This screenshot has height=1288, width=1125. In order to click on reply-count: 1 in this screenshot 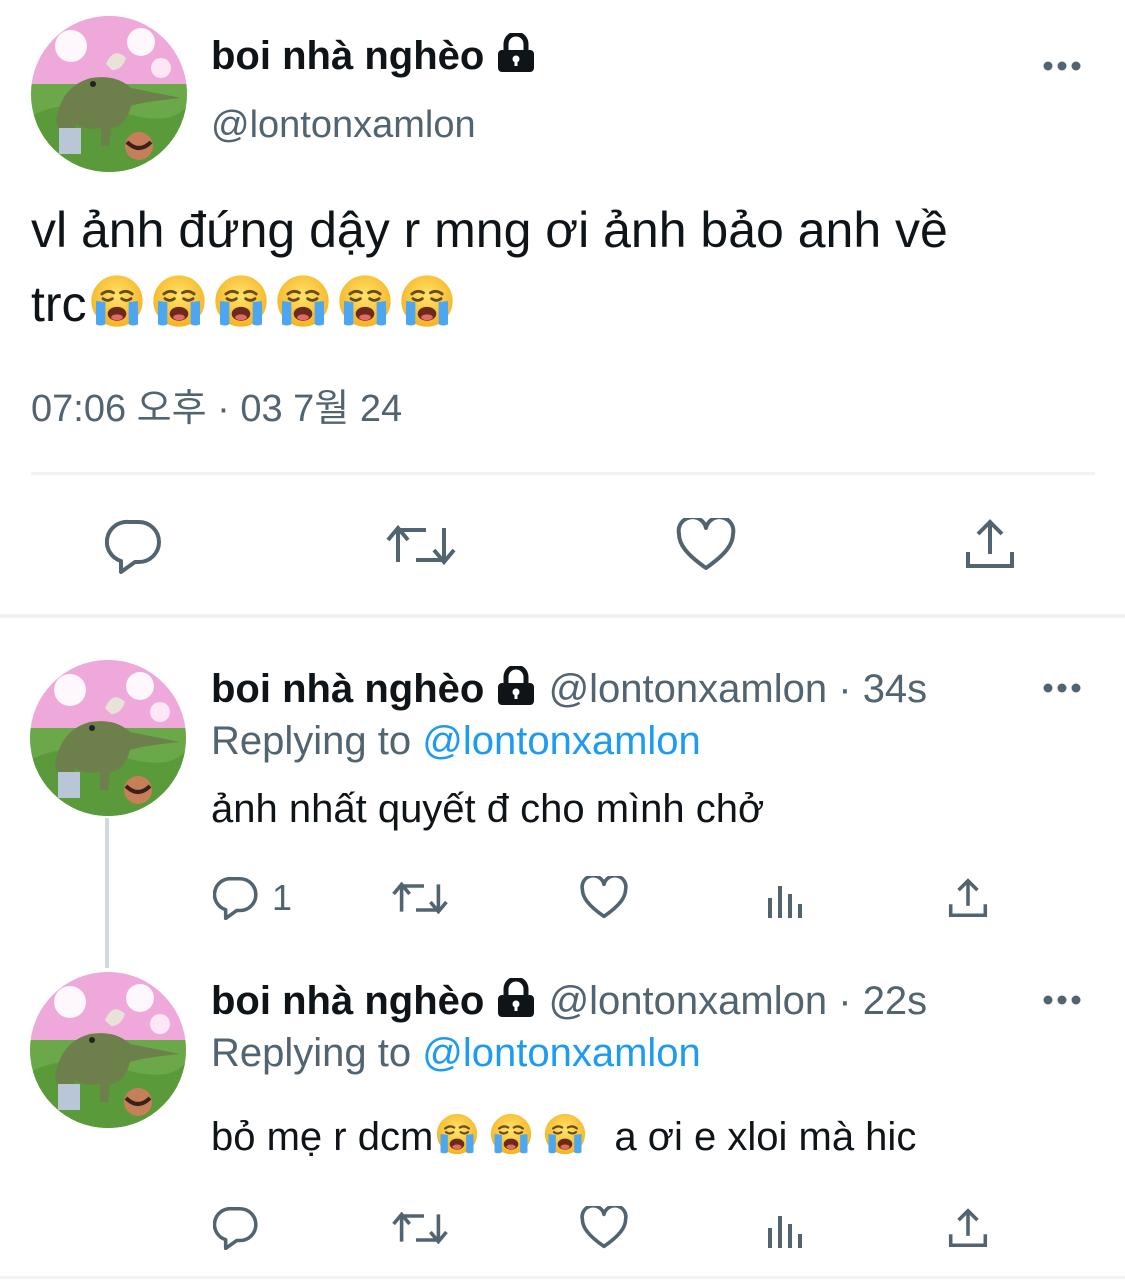, I will do `click(282, 897)`.